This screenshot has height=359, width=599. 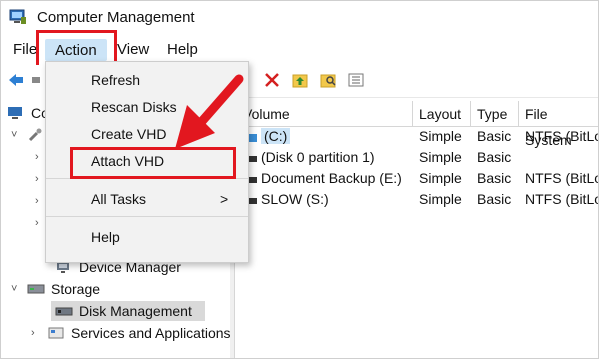 I want to click on tools-icon, so click(x=36, y=135).